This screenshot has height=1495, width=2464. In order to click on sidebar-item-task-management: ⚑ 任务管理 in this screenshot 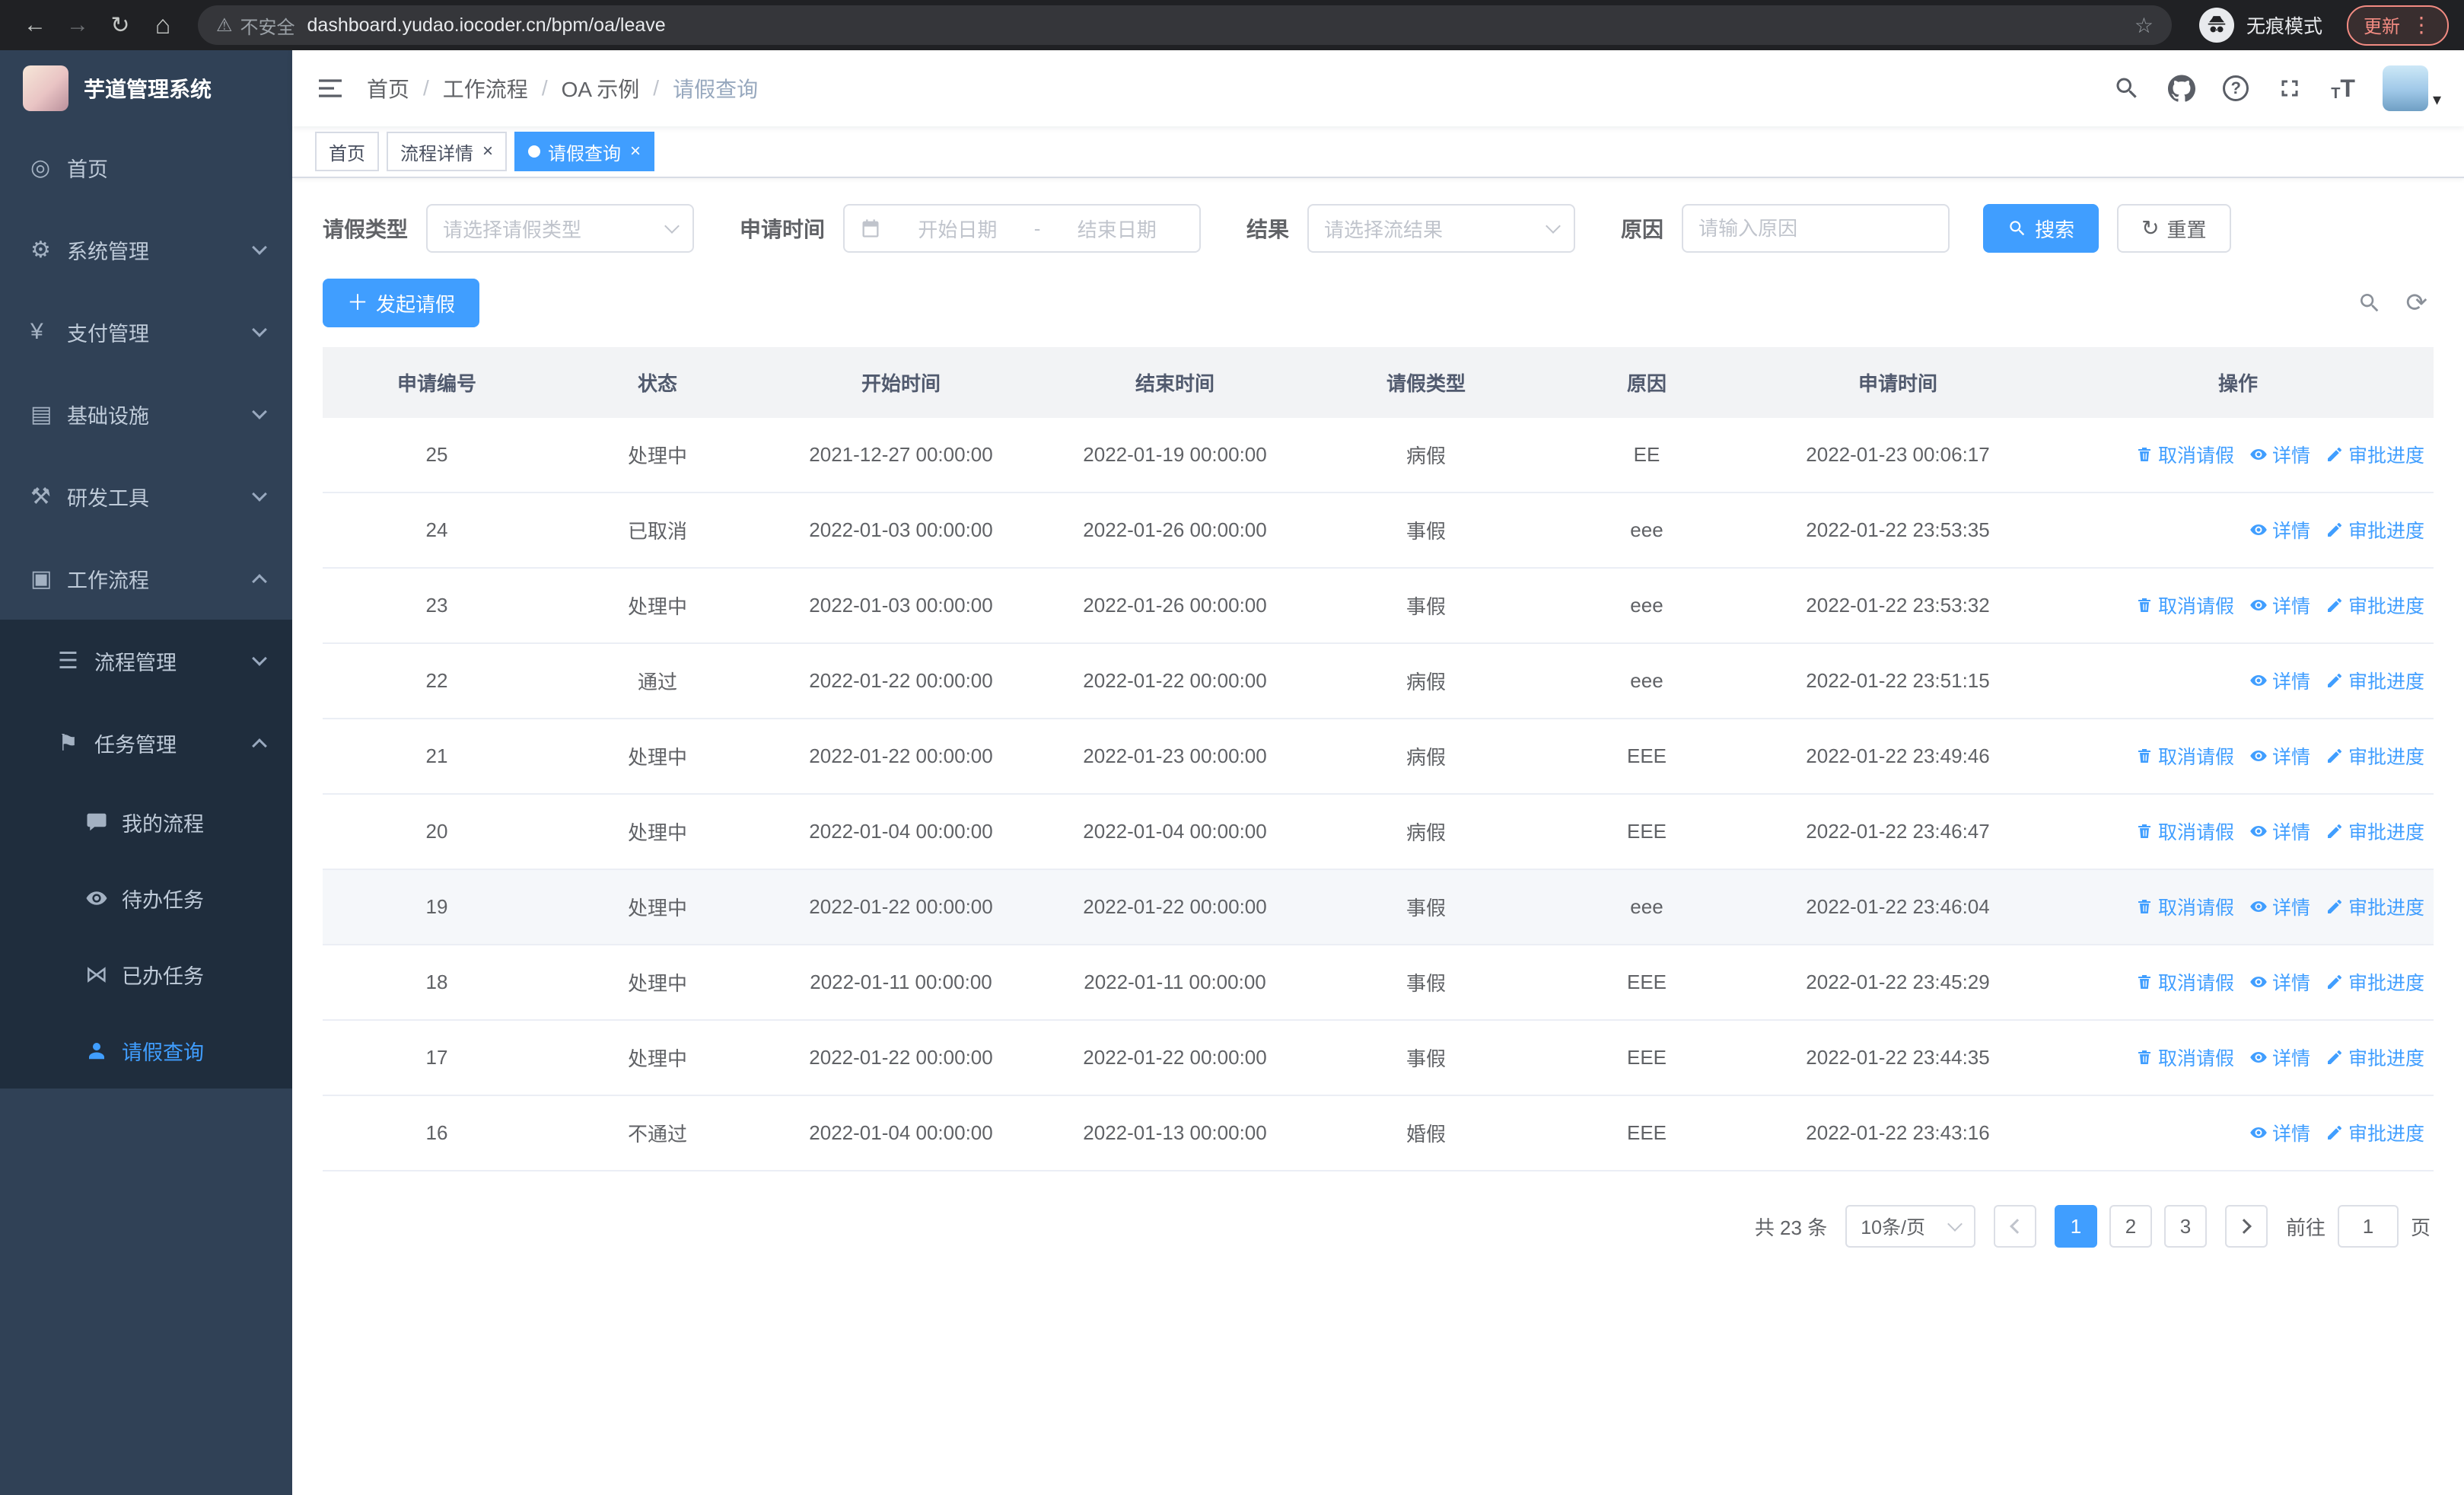, I will do `click(146, 743)`.